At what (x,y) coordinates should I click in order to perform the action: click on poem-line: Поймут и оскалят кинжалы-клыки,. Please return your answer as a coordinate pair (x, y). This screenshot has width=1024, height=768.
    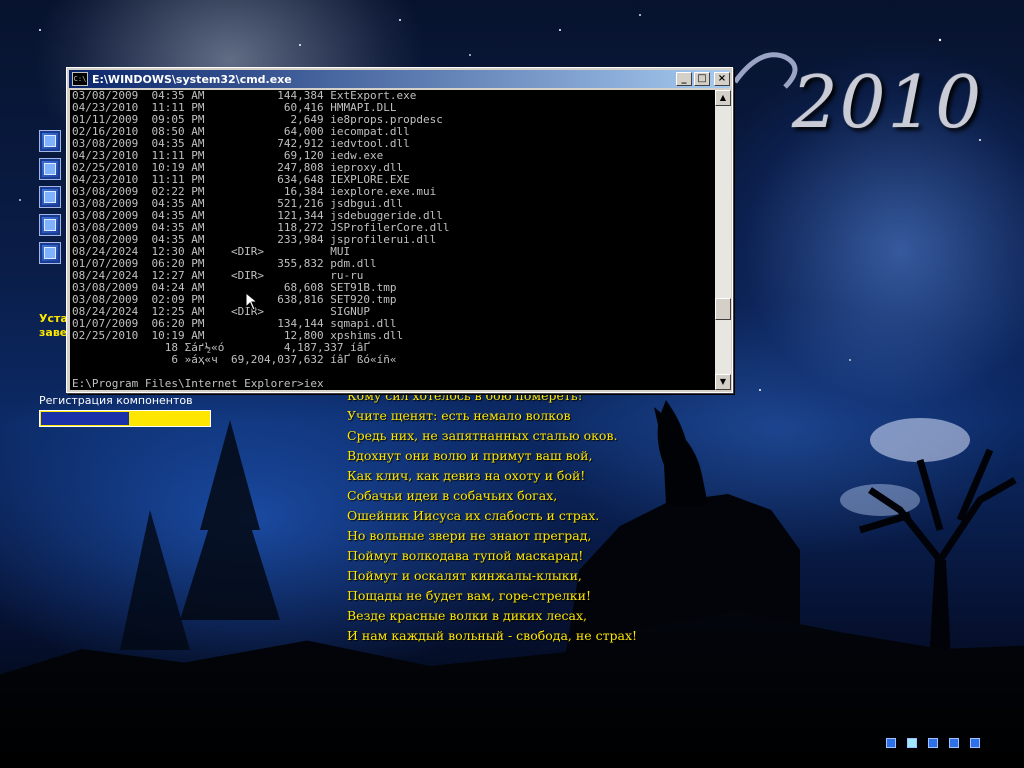
    Looking at the image, I should click on (464, 575).